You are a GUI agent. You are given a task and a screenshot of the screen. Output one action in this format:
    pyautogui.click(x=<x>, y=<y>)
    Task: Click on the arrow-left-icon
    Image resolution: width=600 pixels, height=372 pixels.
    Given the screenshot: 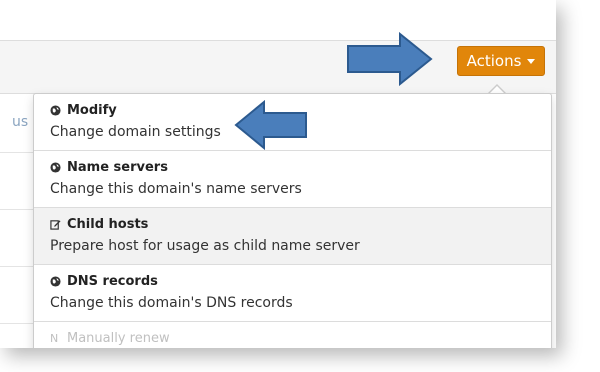 What is the action you would take?
    pyautogui.click(x=270, y=125)
    